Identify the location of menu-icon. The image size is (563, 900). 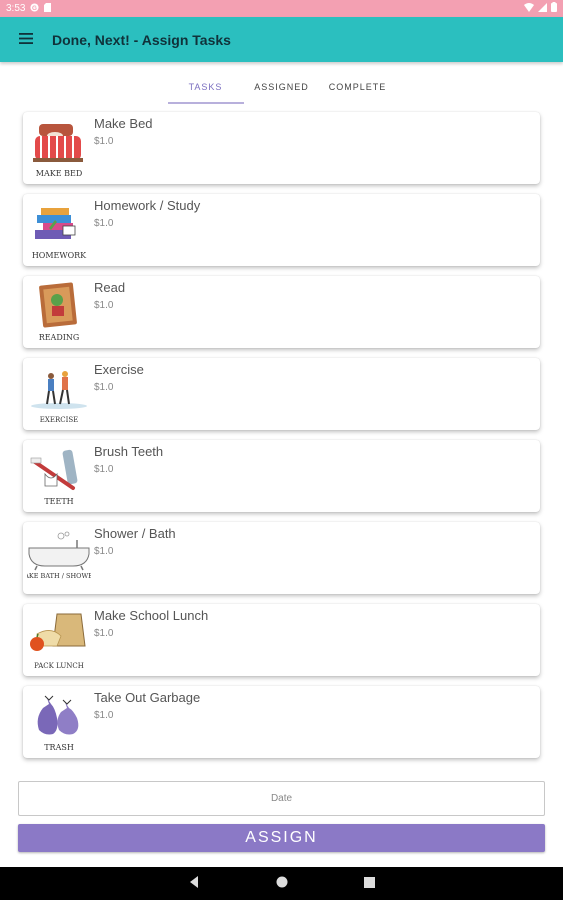
(26, 40).